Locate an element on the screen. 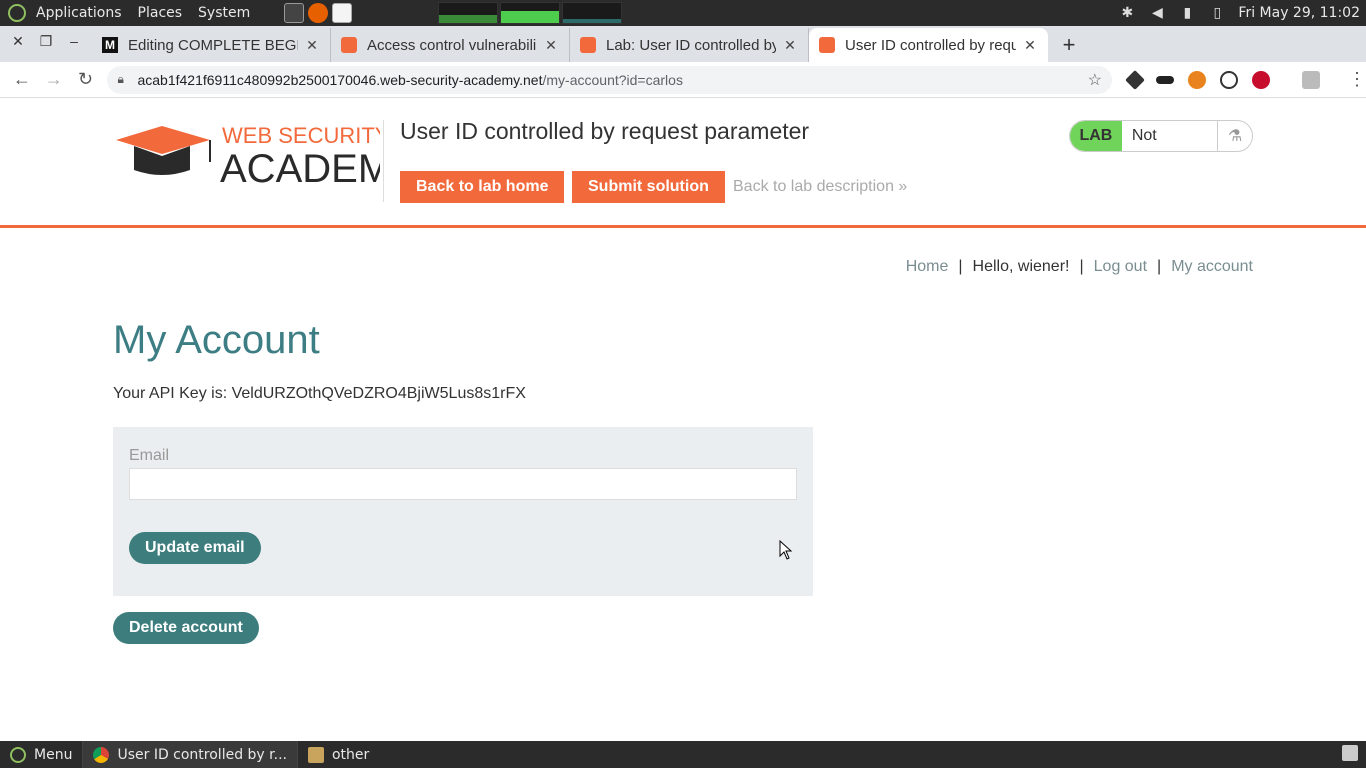 The height and width of the screenshot is (768, 1366). window-controls: ✕ ❐ – is located at coordinates (46, 44).